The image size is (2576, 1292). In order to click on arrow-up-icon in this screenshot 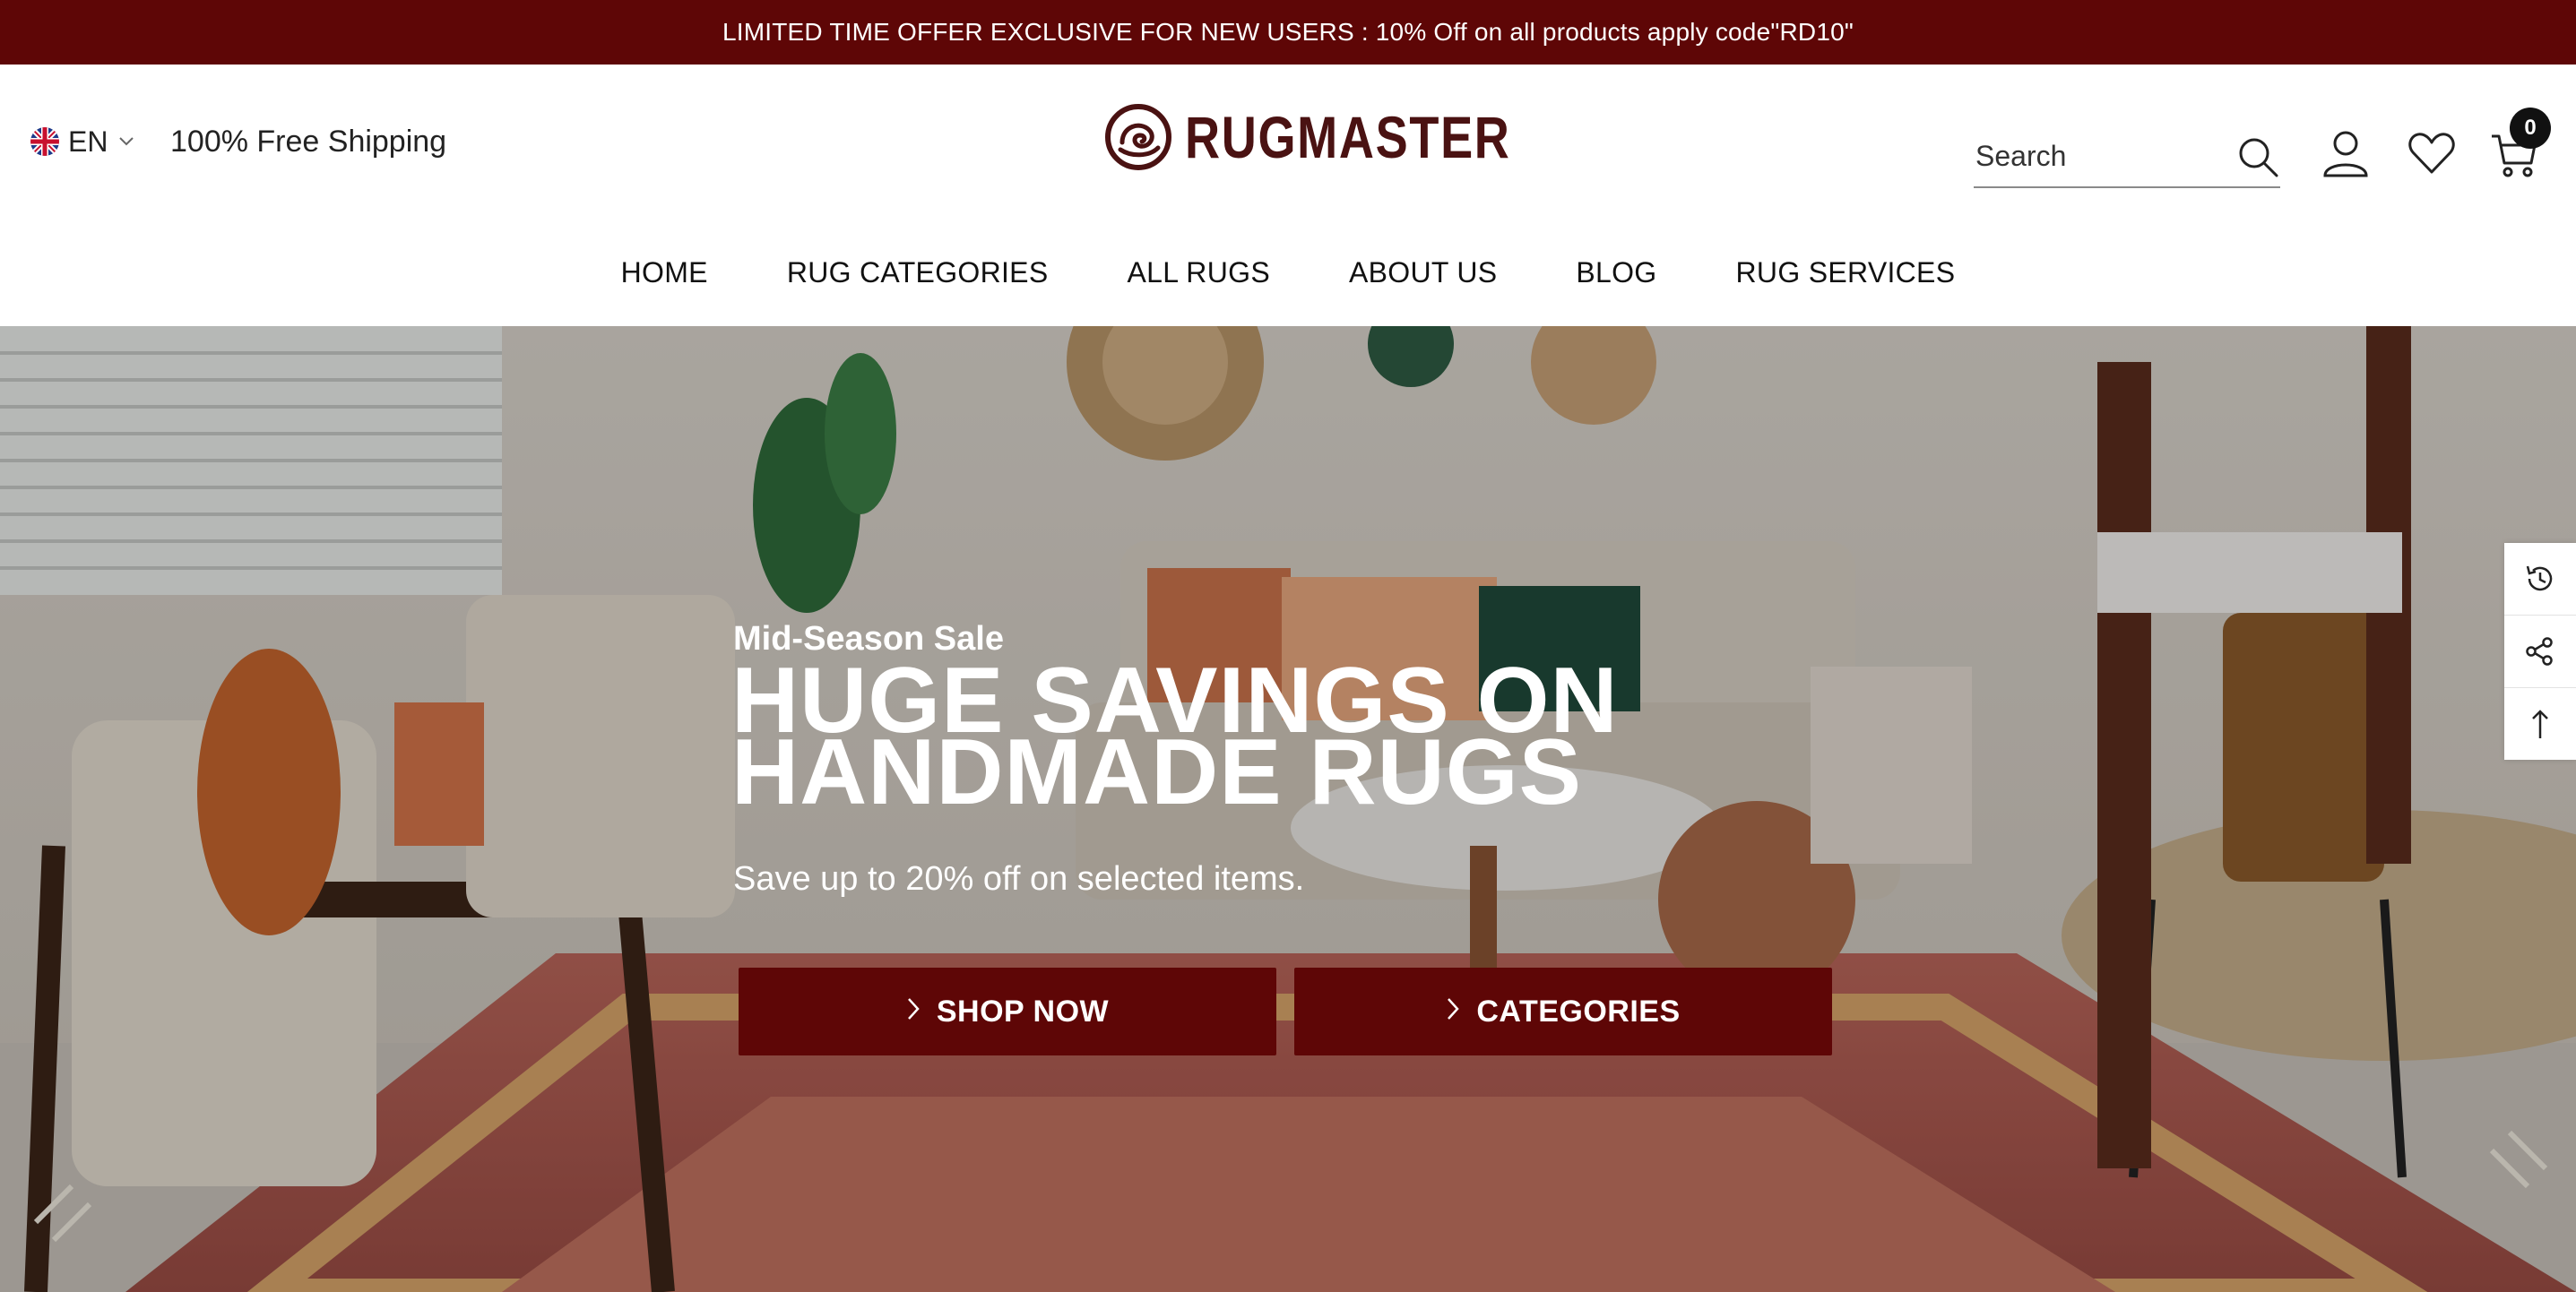, I will do `click(2540, 724)`.